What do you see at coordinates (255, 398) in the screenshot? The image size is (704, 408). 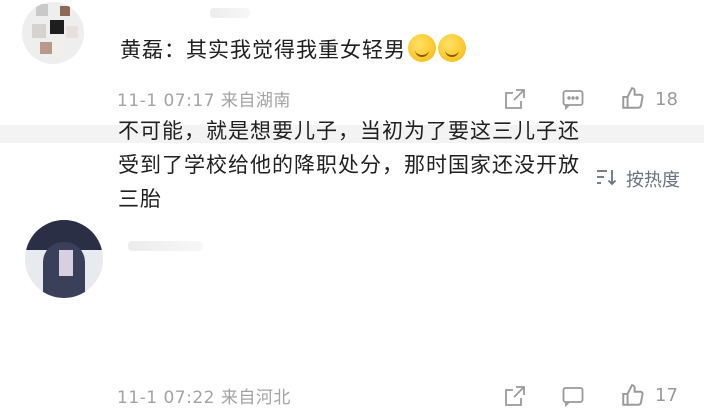 I see `comment-location: 来自河北` at bounding box center [255, 398].